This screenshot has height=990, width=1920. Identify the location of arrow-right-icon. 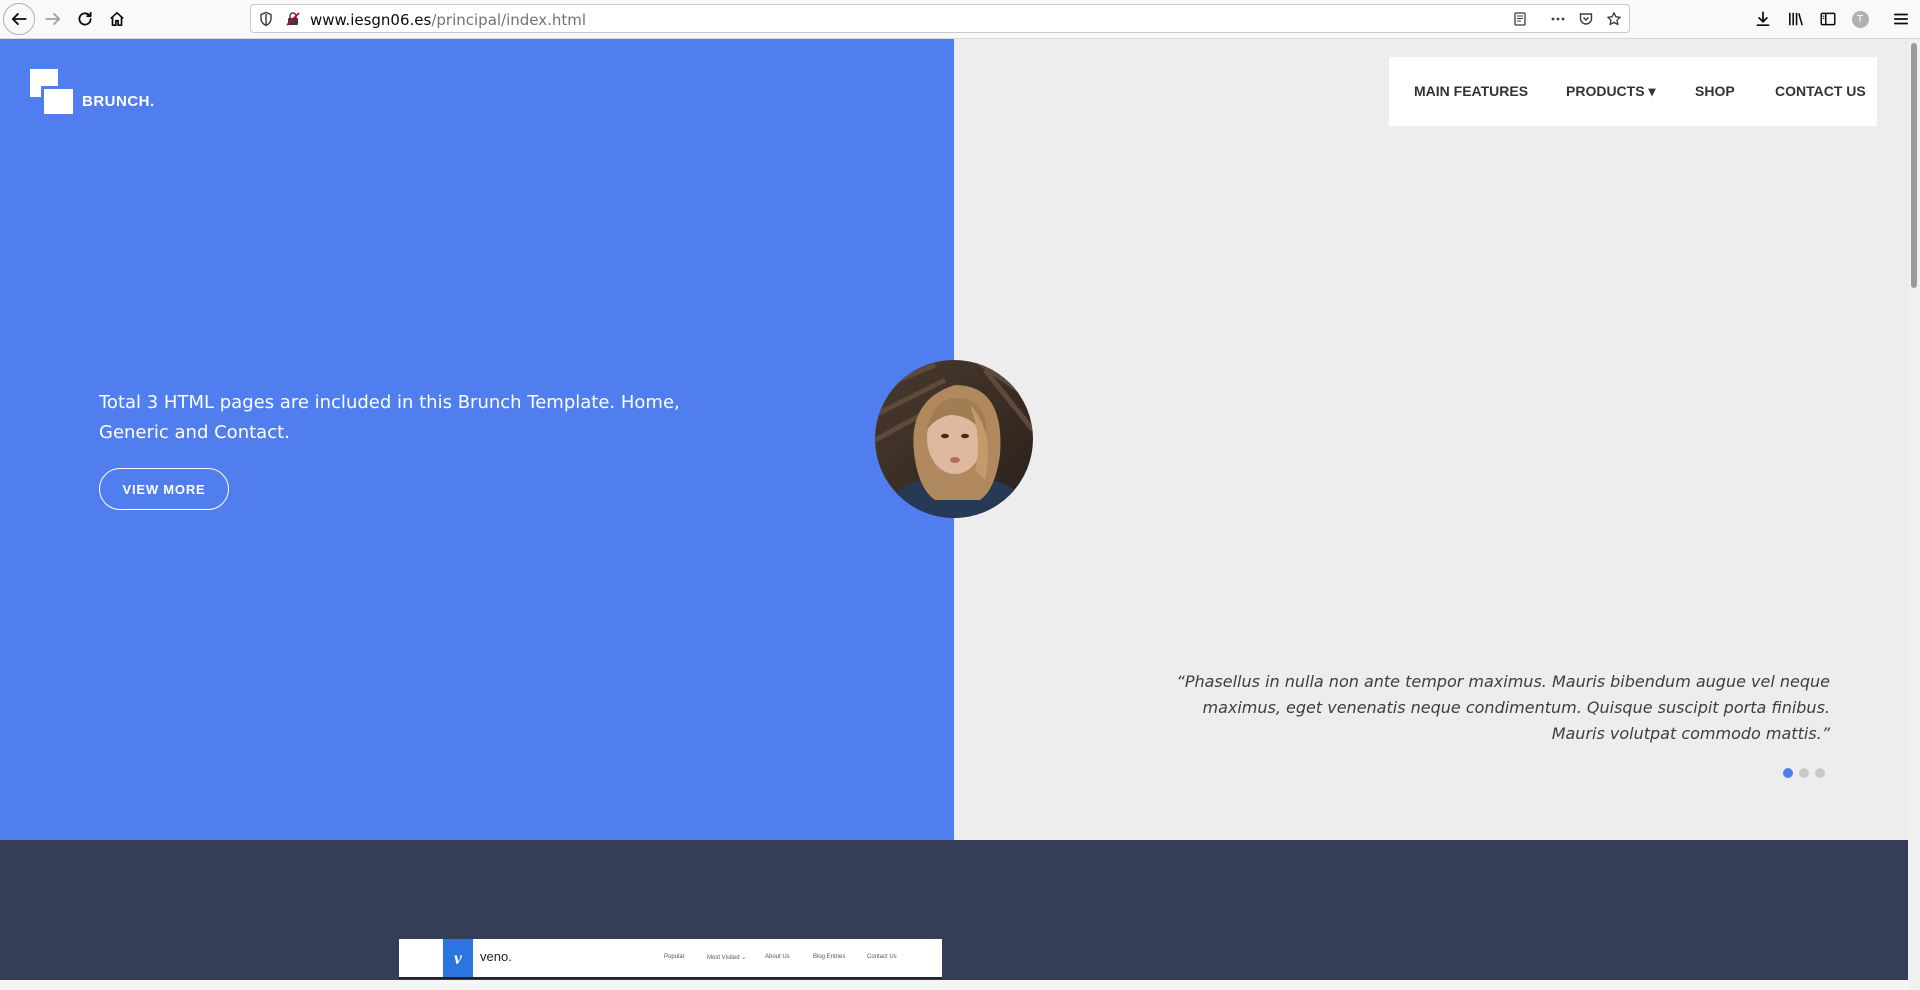
(53, 19).